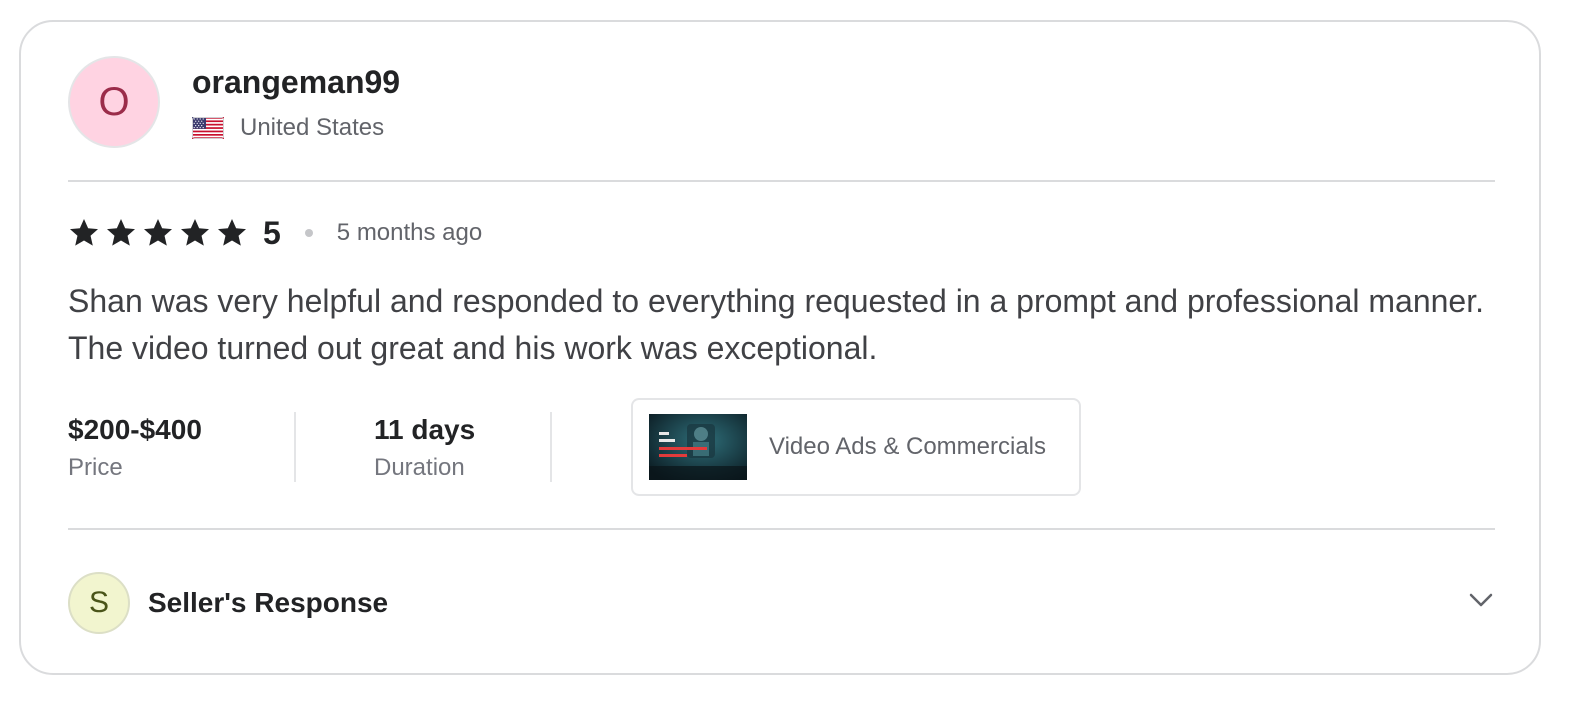 This screenshot has width=1596, height=702. I want to click on reviewer-username: orangeman99, so click(296, 82).